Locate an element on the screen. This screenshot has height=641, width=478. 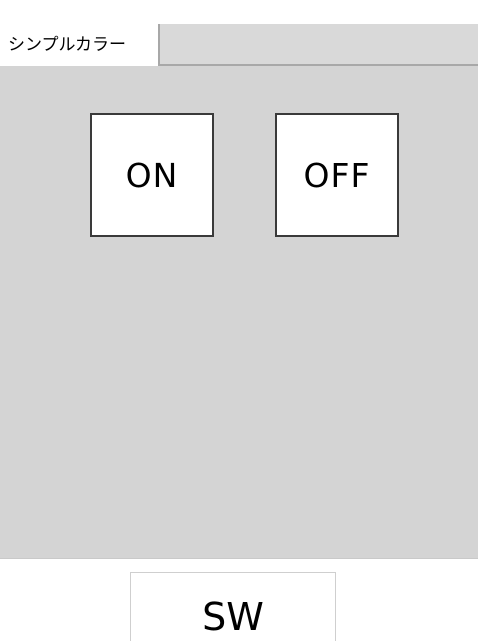
off-button: OFF is located at coordinates (337, 175).